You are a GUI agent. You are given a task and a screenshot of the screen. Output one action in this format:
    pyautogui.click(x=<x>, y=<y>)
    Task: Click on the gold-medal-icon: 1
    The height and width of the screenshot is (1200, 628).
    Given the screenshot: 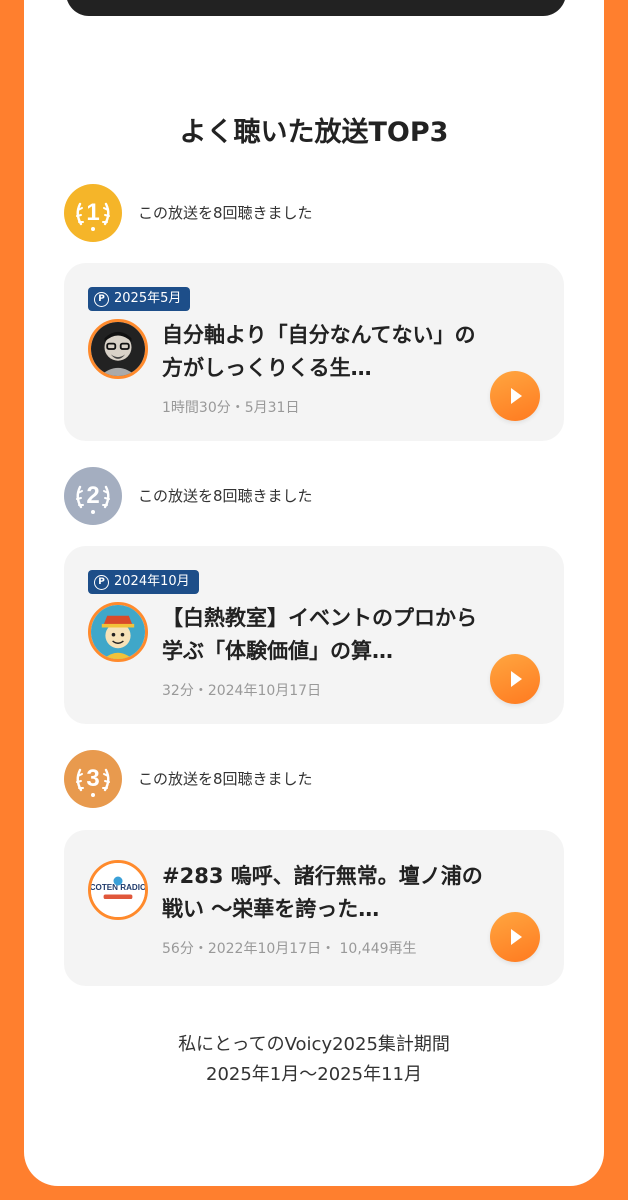 What is the action you would take?
    pyautogui.click(x=93, y=213)
    